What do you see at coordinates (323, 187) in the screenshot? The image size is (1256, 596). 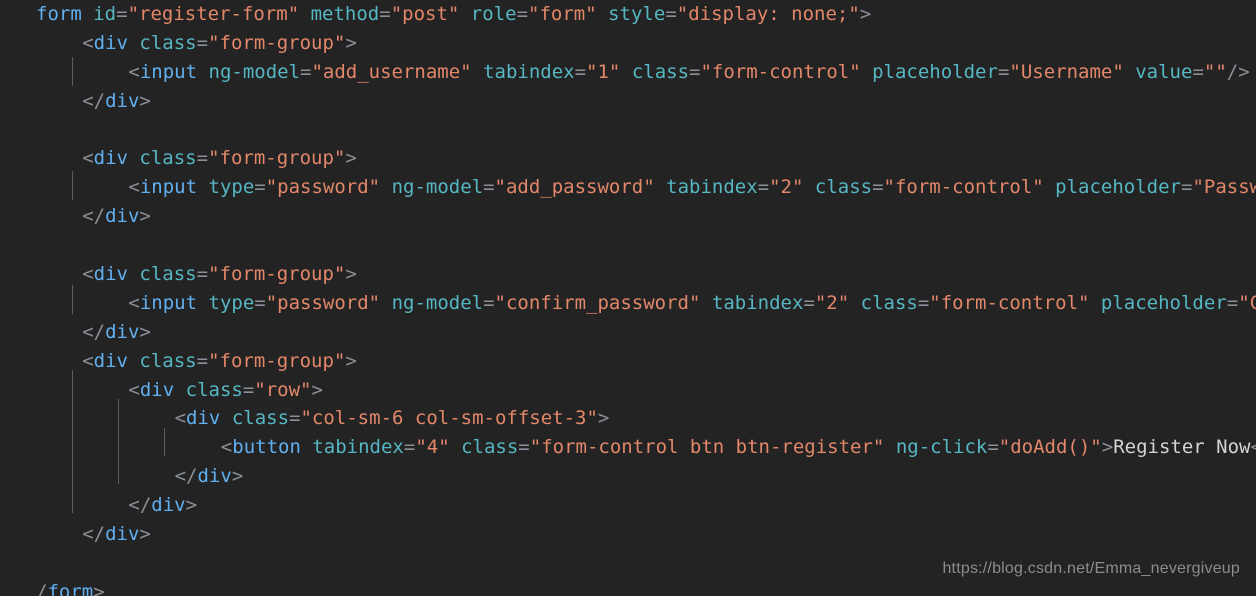 I see `token-str: "password"` at bounding box center [323, 187].